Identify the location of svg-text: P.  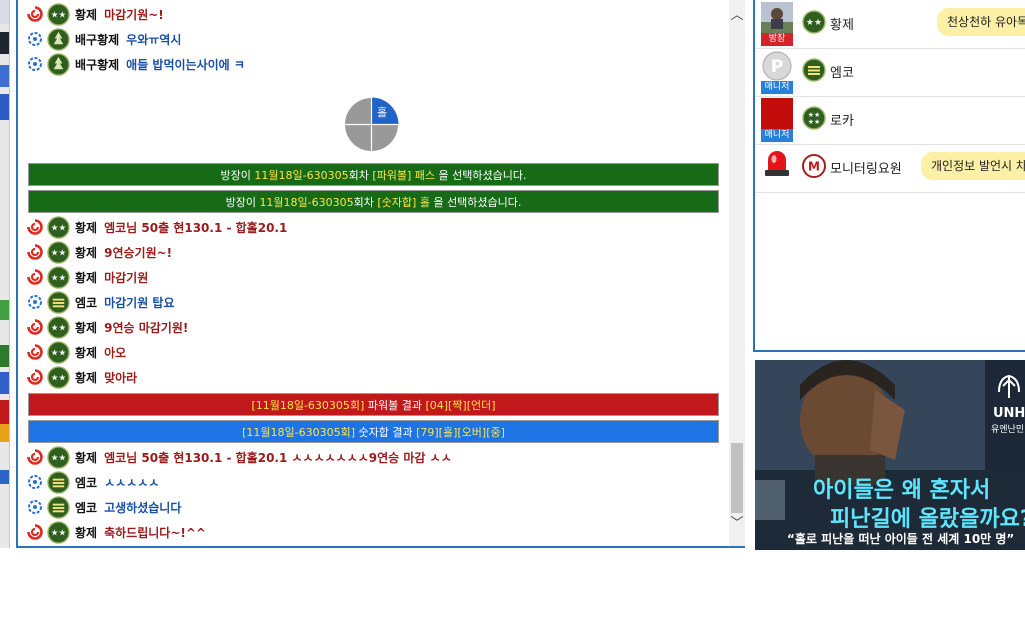
(777, 67).